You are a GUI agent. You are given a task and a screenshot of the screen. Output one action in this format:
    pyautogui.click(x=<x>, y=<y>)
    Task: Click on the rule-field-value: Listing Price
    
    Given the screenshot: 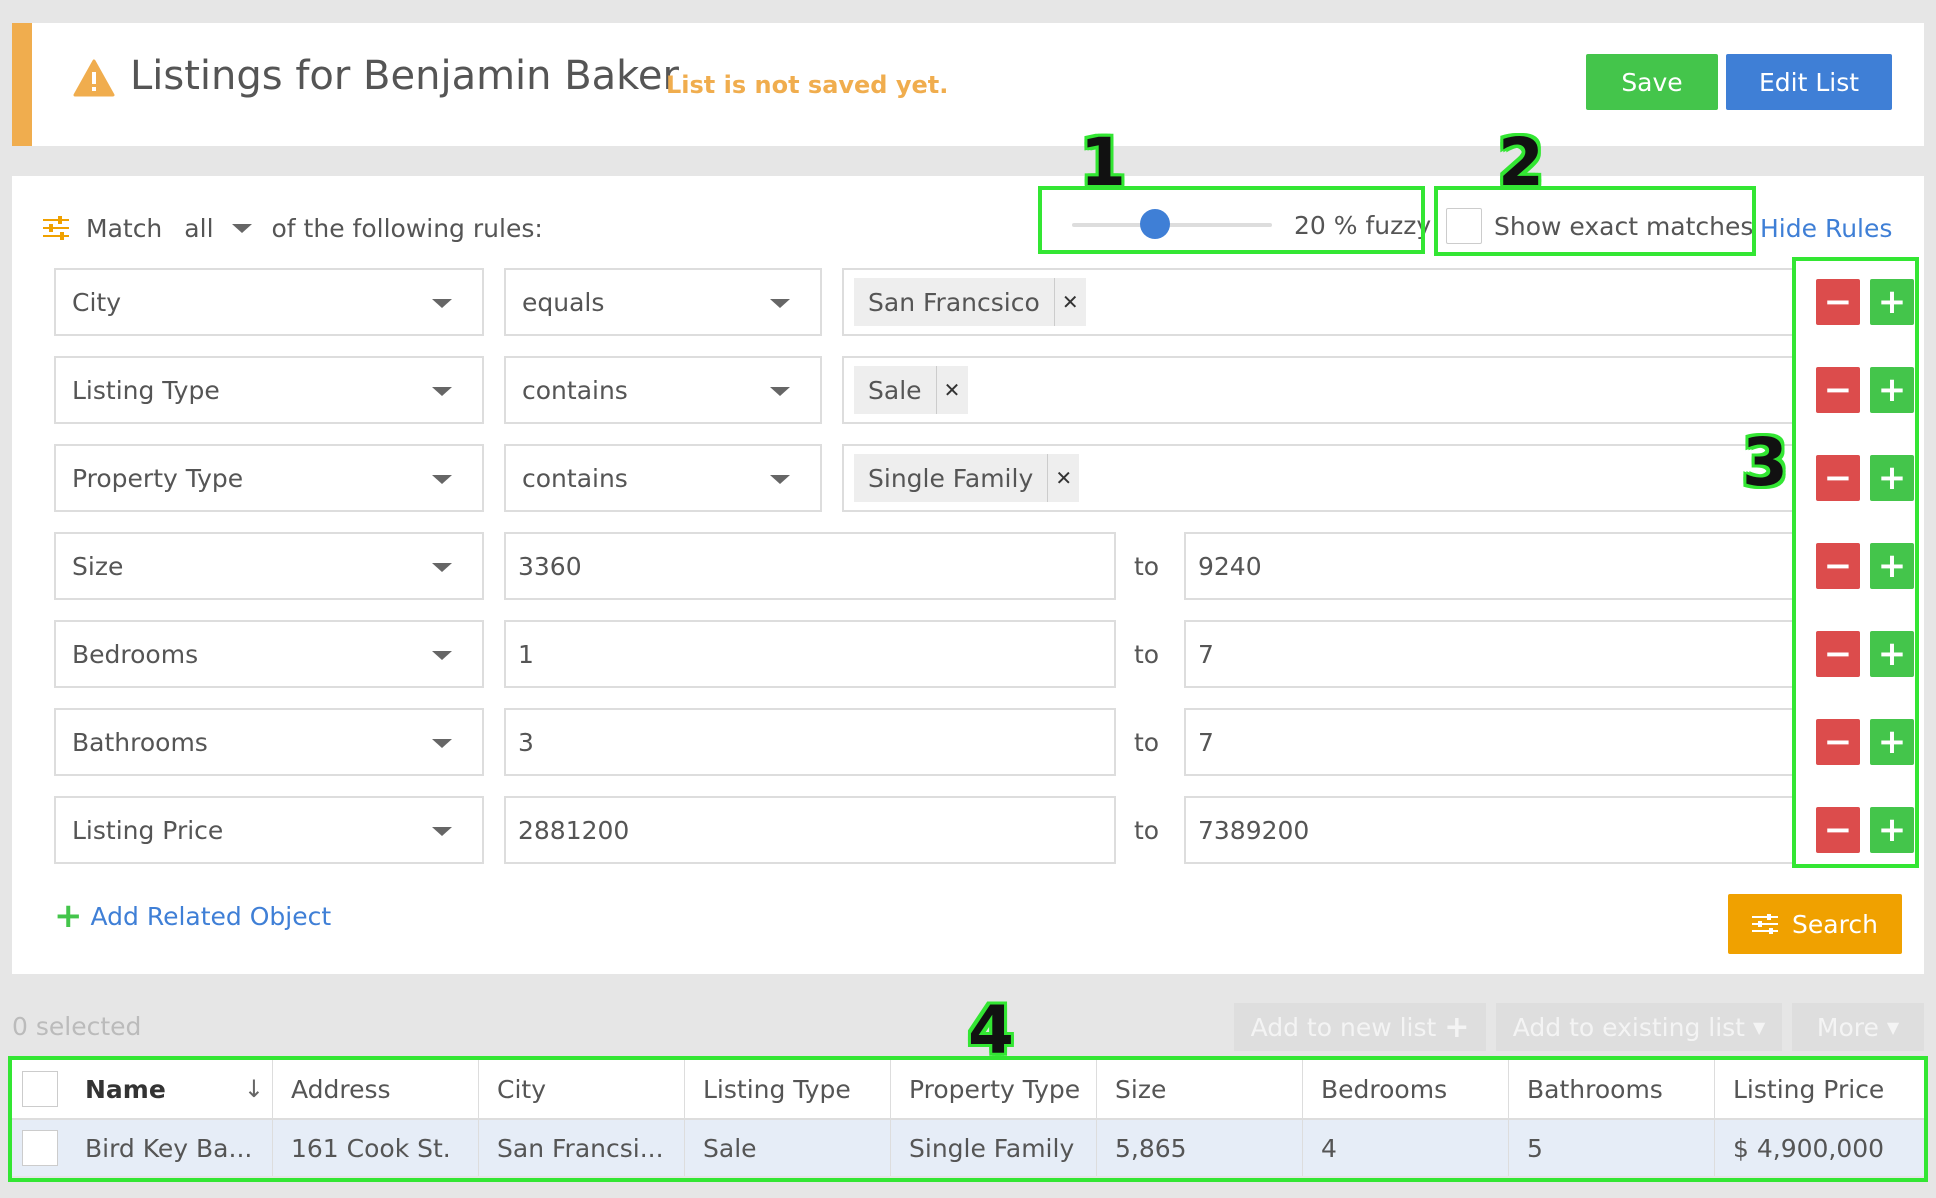 What is the action you would take?
    pyautogui.click(x=148, y=830)
    